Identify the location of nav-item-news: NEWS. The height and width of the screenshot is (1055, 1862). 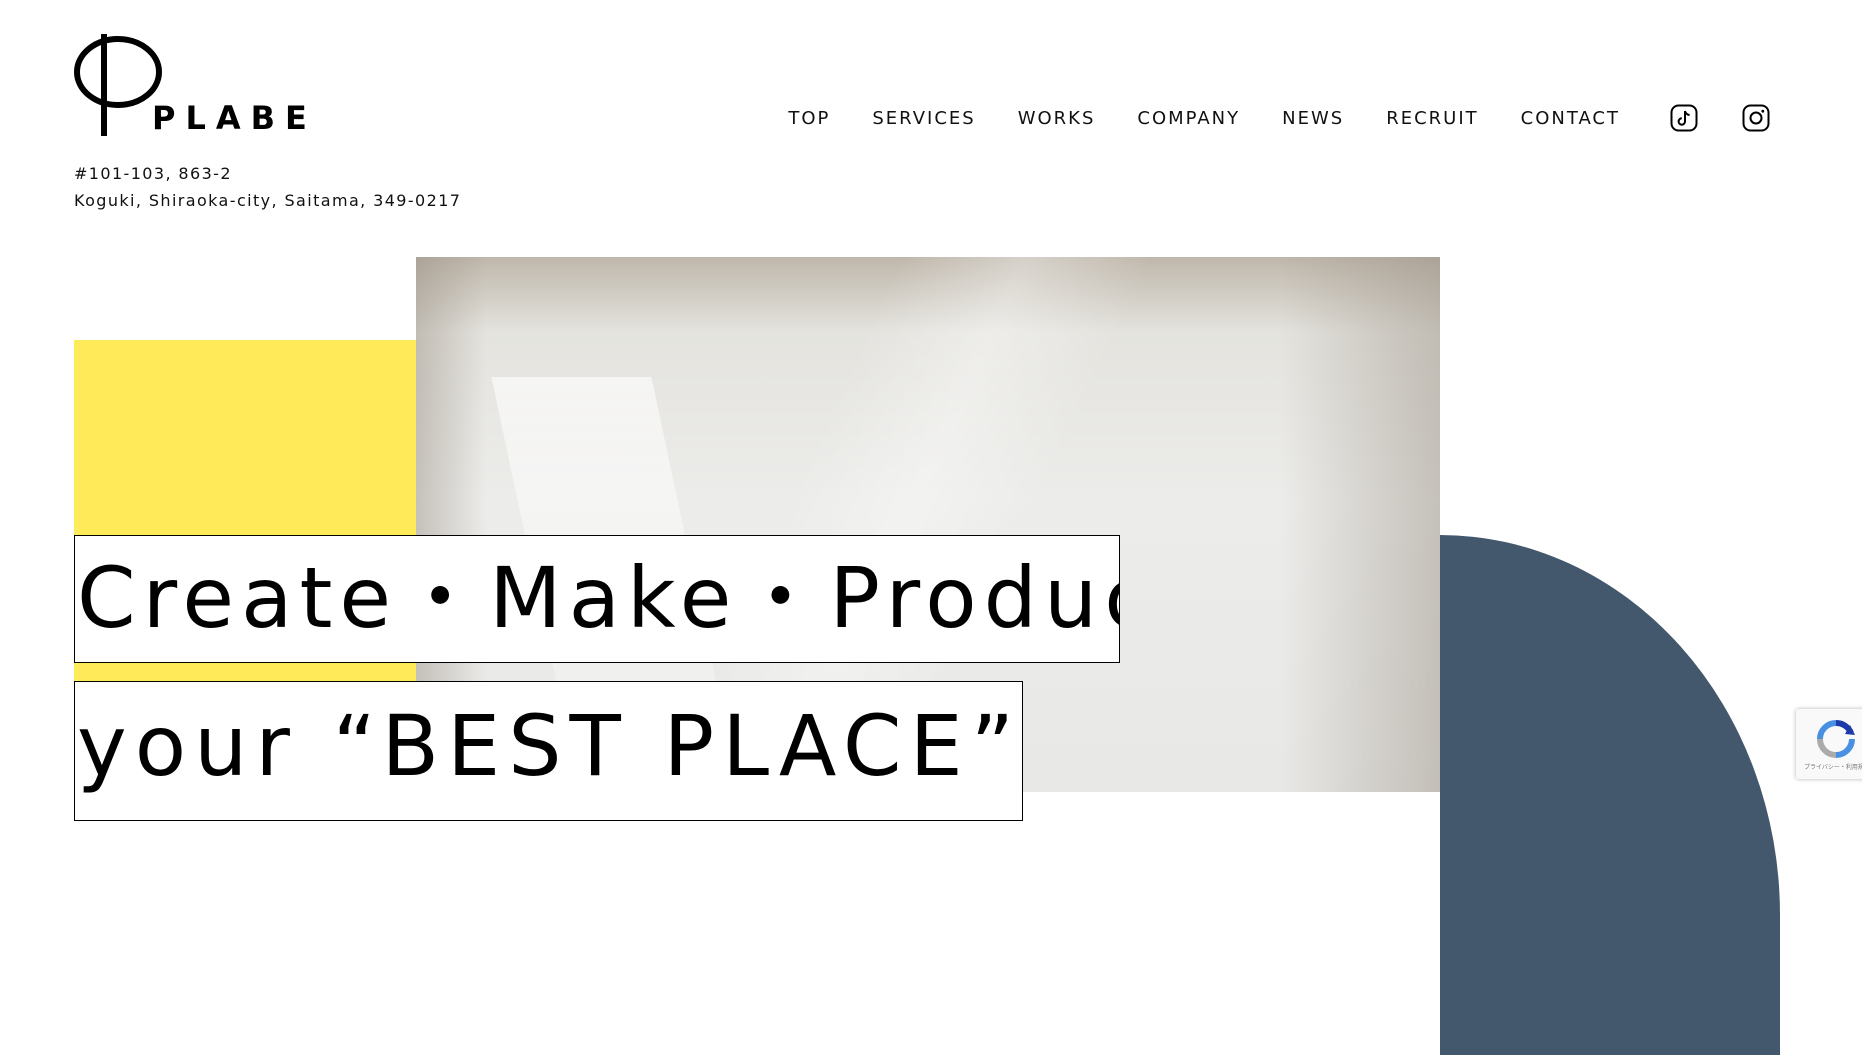
(1313, 118).